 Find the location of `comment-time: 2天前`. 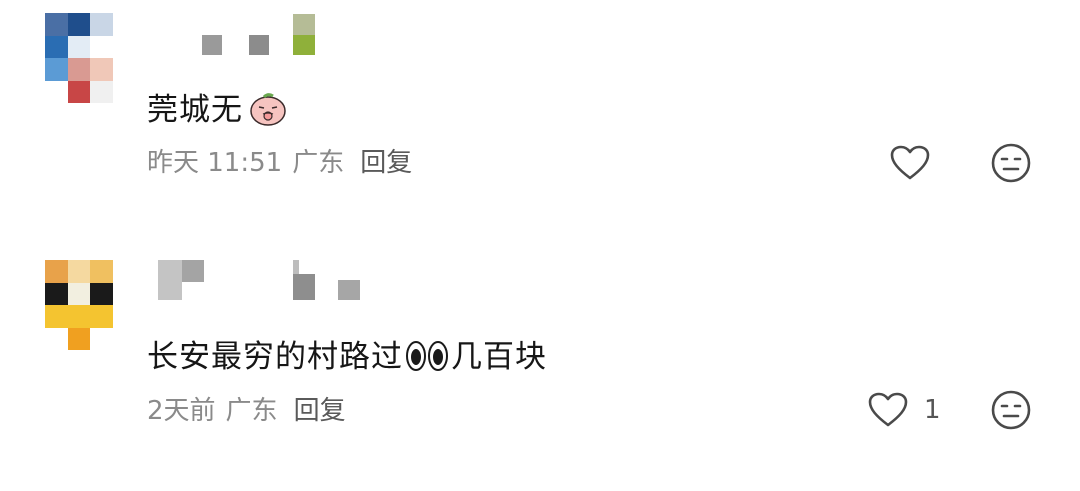

comment-time: 2天前 is located at coordinates (181, 411).